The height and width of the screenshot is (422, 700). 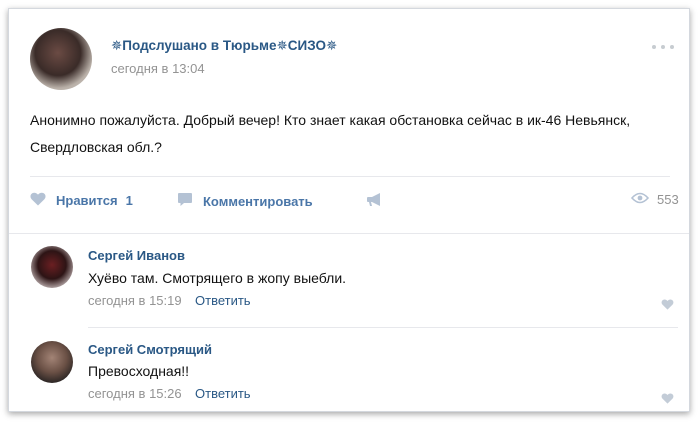 I want to click on views-counter: 553, so click(x=654, y=199).